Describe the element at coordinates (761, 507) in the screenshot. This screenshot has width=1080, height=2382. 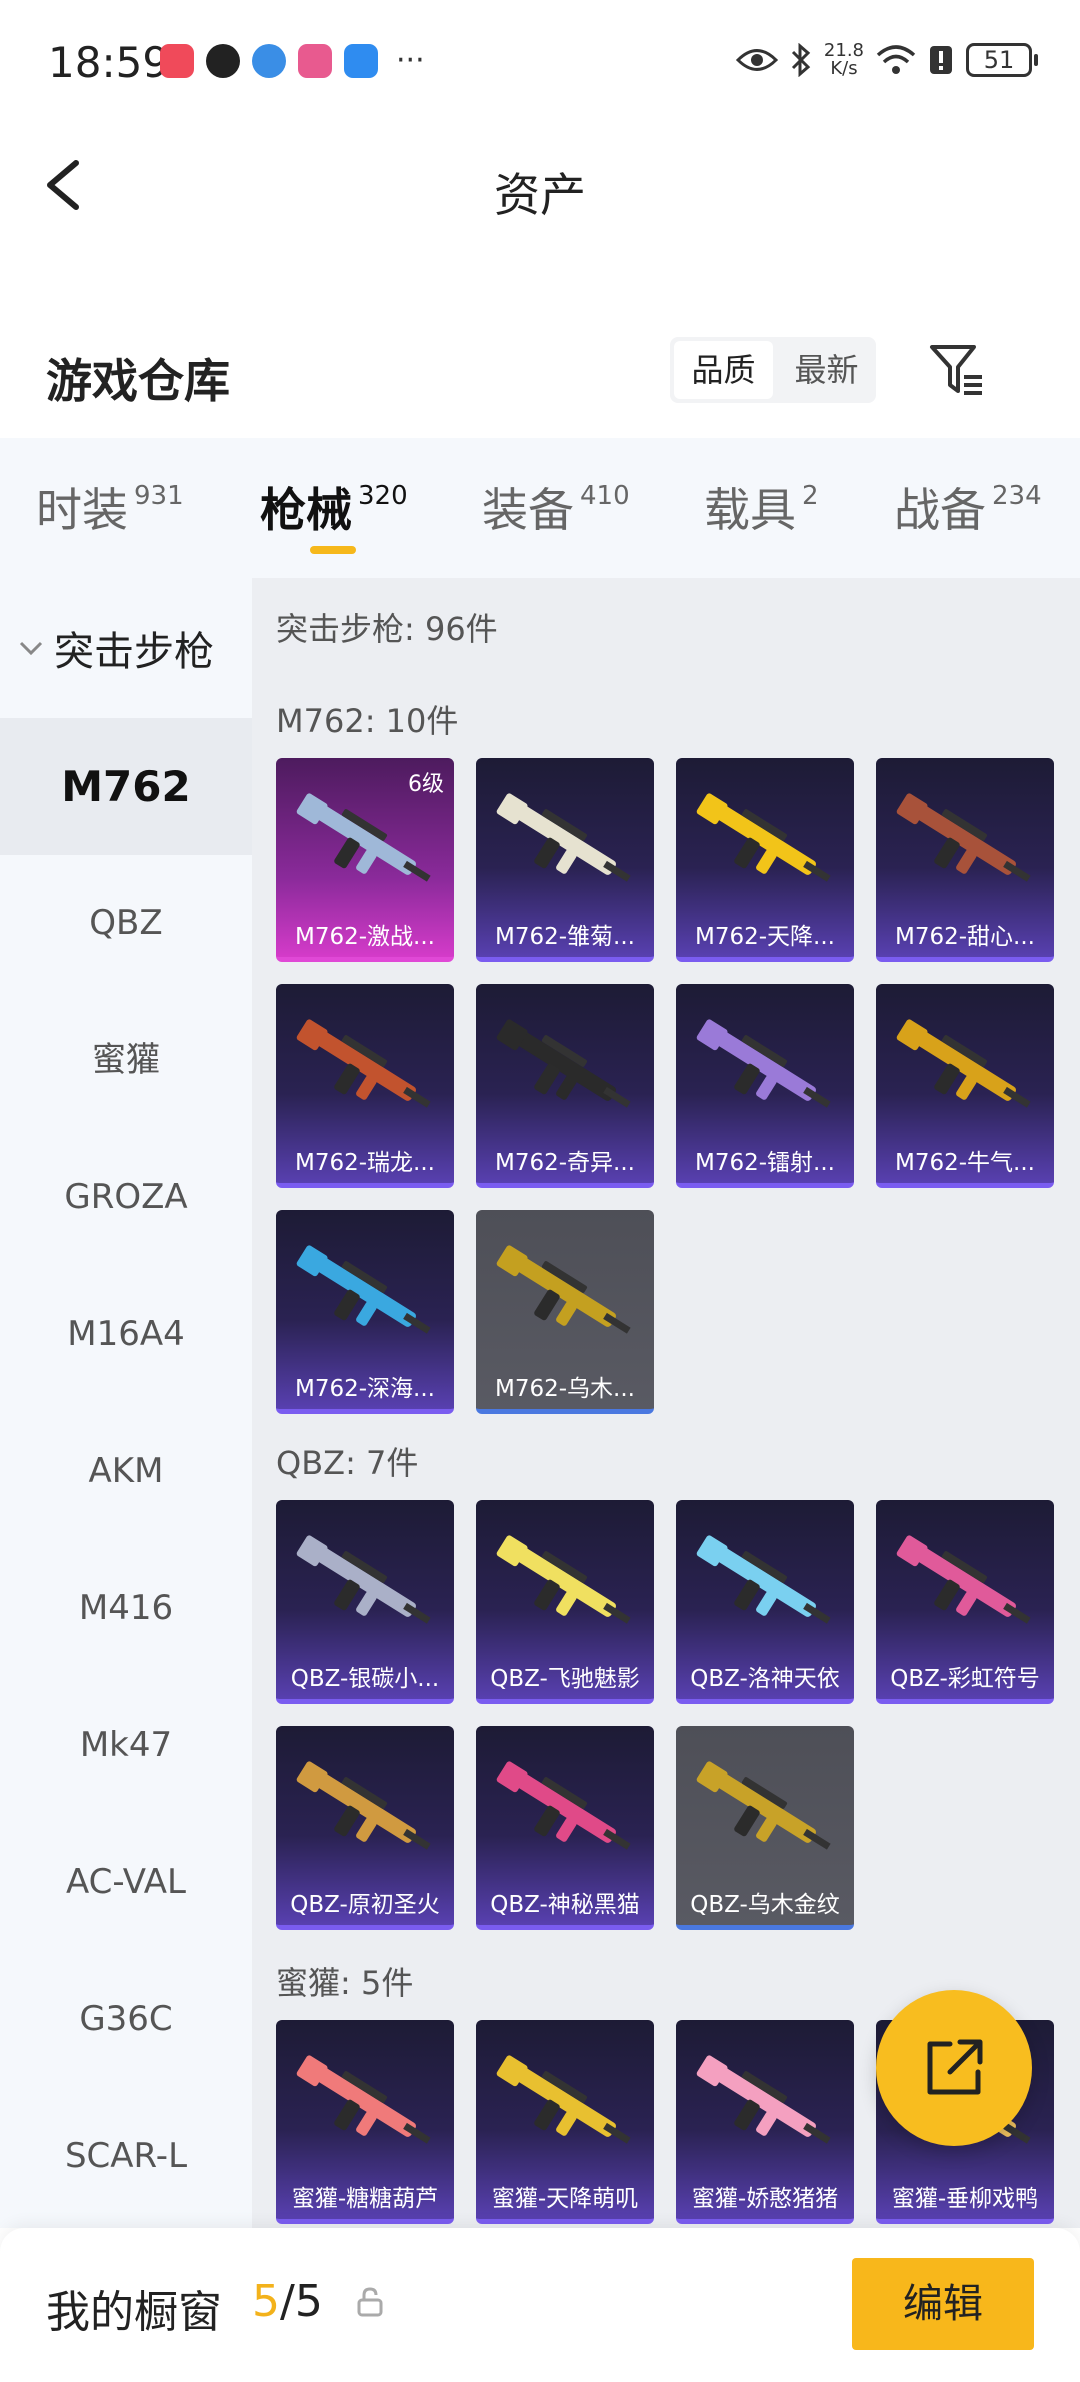
I see `tab-vehicles: 载具 2` at that location.